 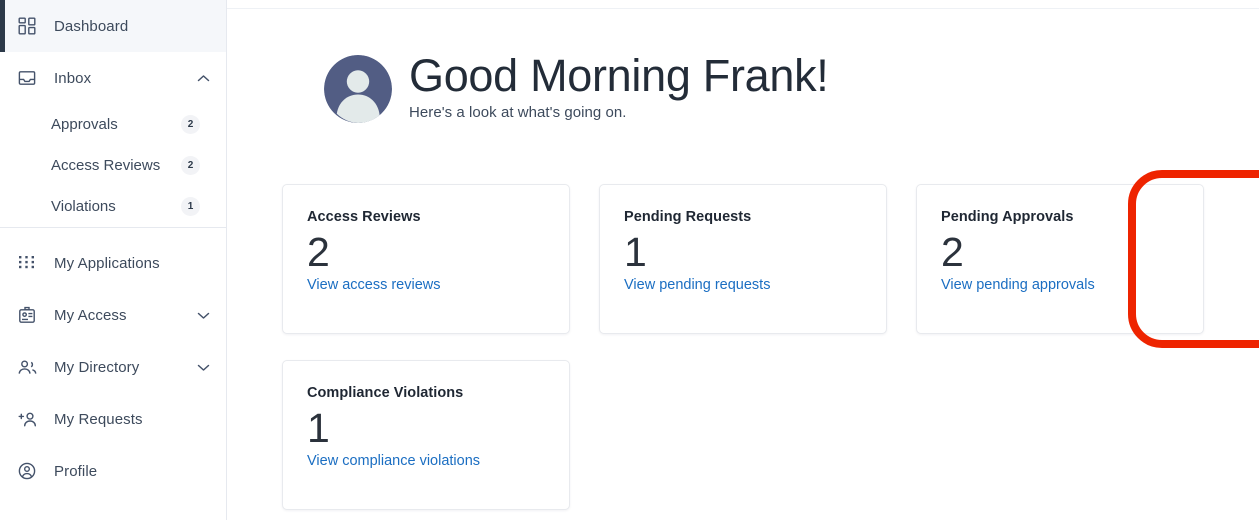 I want to click on dashboard-grid-icon, so click(x=30, y=26).